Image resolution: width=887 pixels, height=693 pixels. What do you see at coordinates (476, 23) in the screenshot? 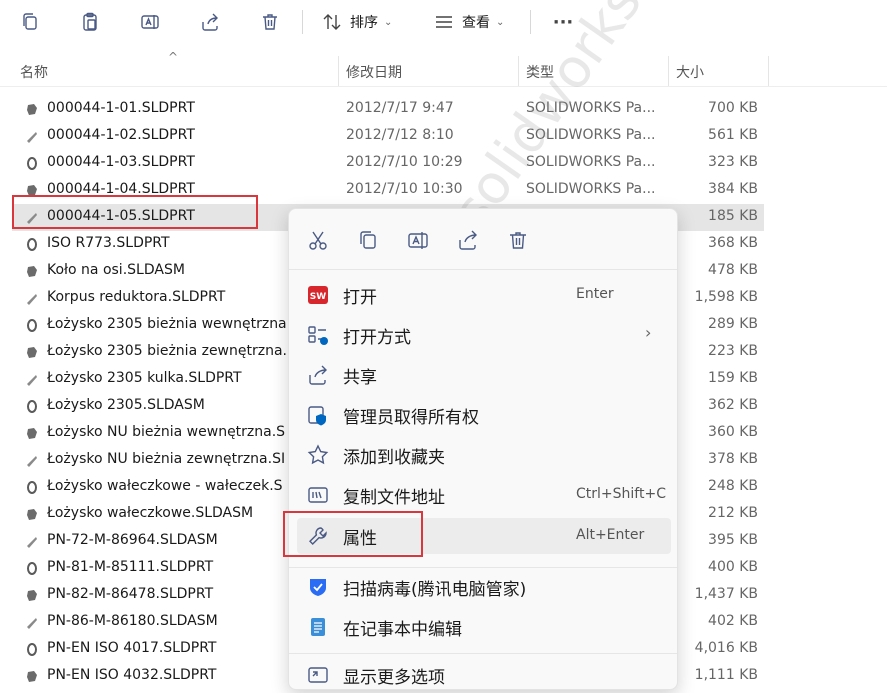
I see `view-label: 查看` at bounding box center [476, 23].